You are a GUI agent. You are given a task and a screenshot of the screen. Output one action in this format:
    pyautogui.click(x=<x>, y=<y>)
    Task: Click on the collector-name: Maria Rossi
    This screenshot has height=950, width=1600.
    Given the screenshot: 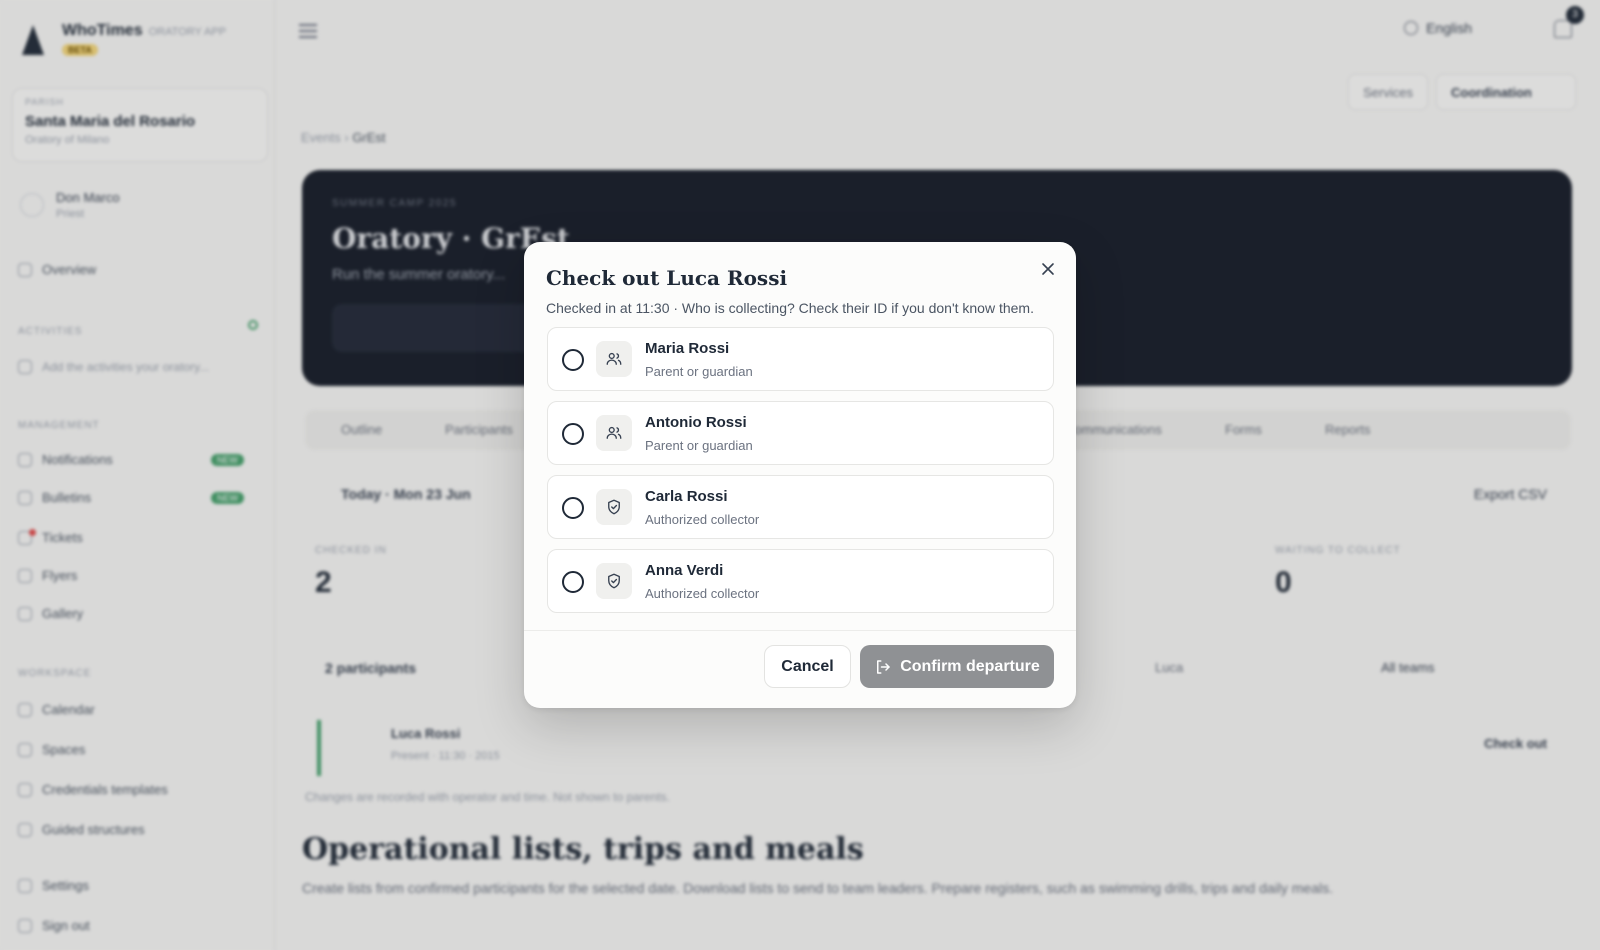 What is the action you would take?
    pyautogui.click(x=687, y=348)
    